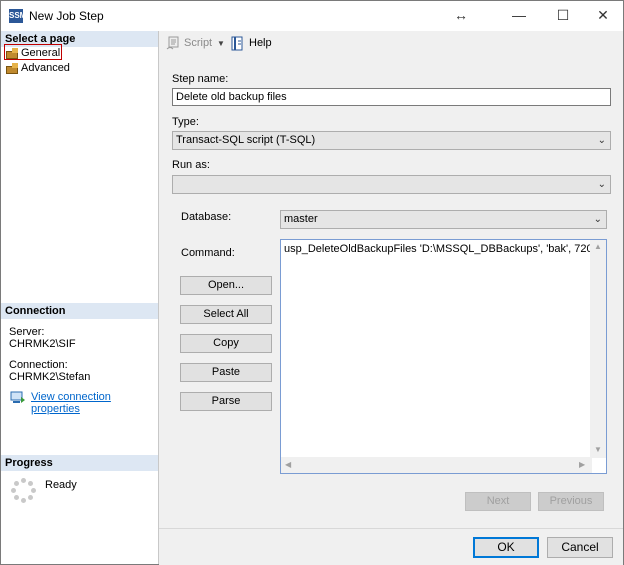 The image size is (624, 565). I want to click on app-icon: SSMS, so click(20, 16).